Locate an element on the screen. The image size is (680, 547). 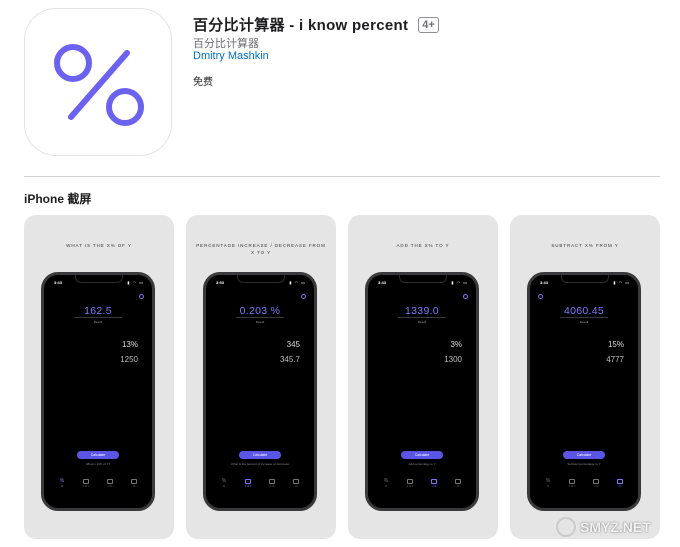
result-value: 162.5 is located at coordinates (98, 311).